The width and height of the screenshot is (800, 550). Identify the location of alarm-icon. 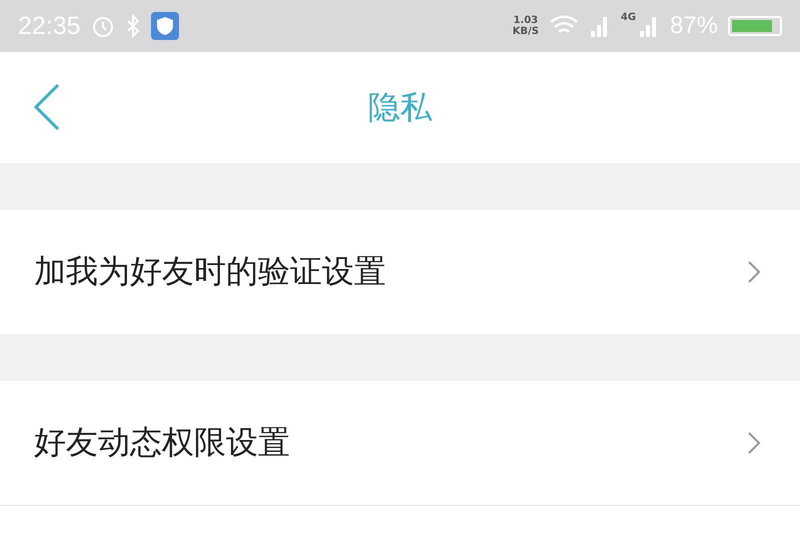
(102, 26).